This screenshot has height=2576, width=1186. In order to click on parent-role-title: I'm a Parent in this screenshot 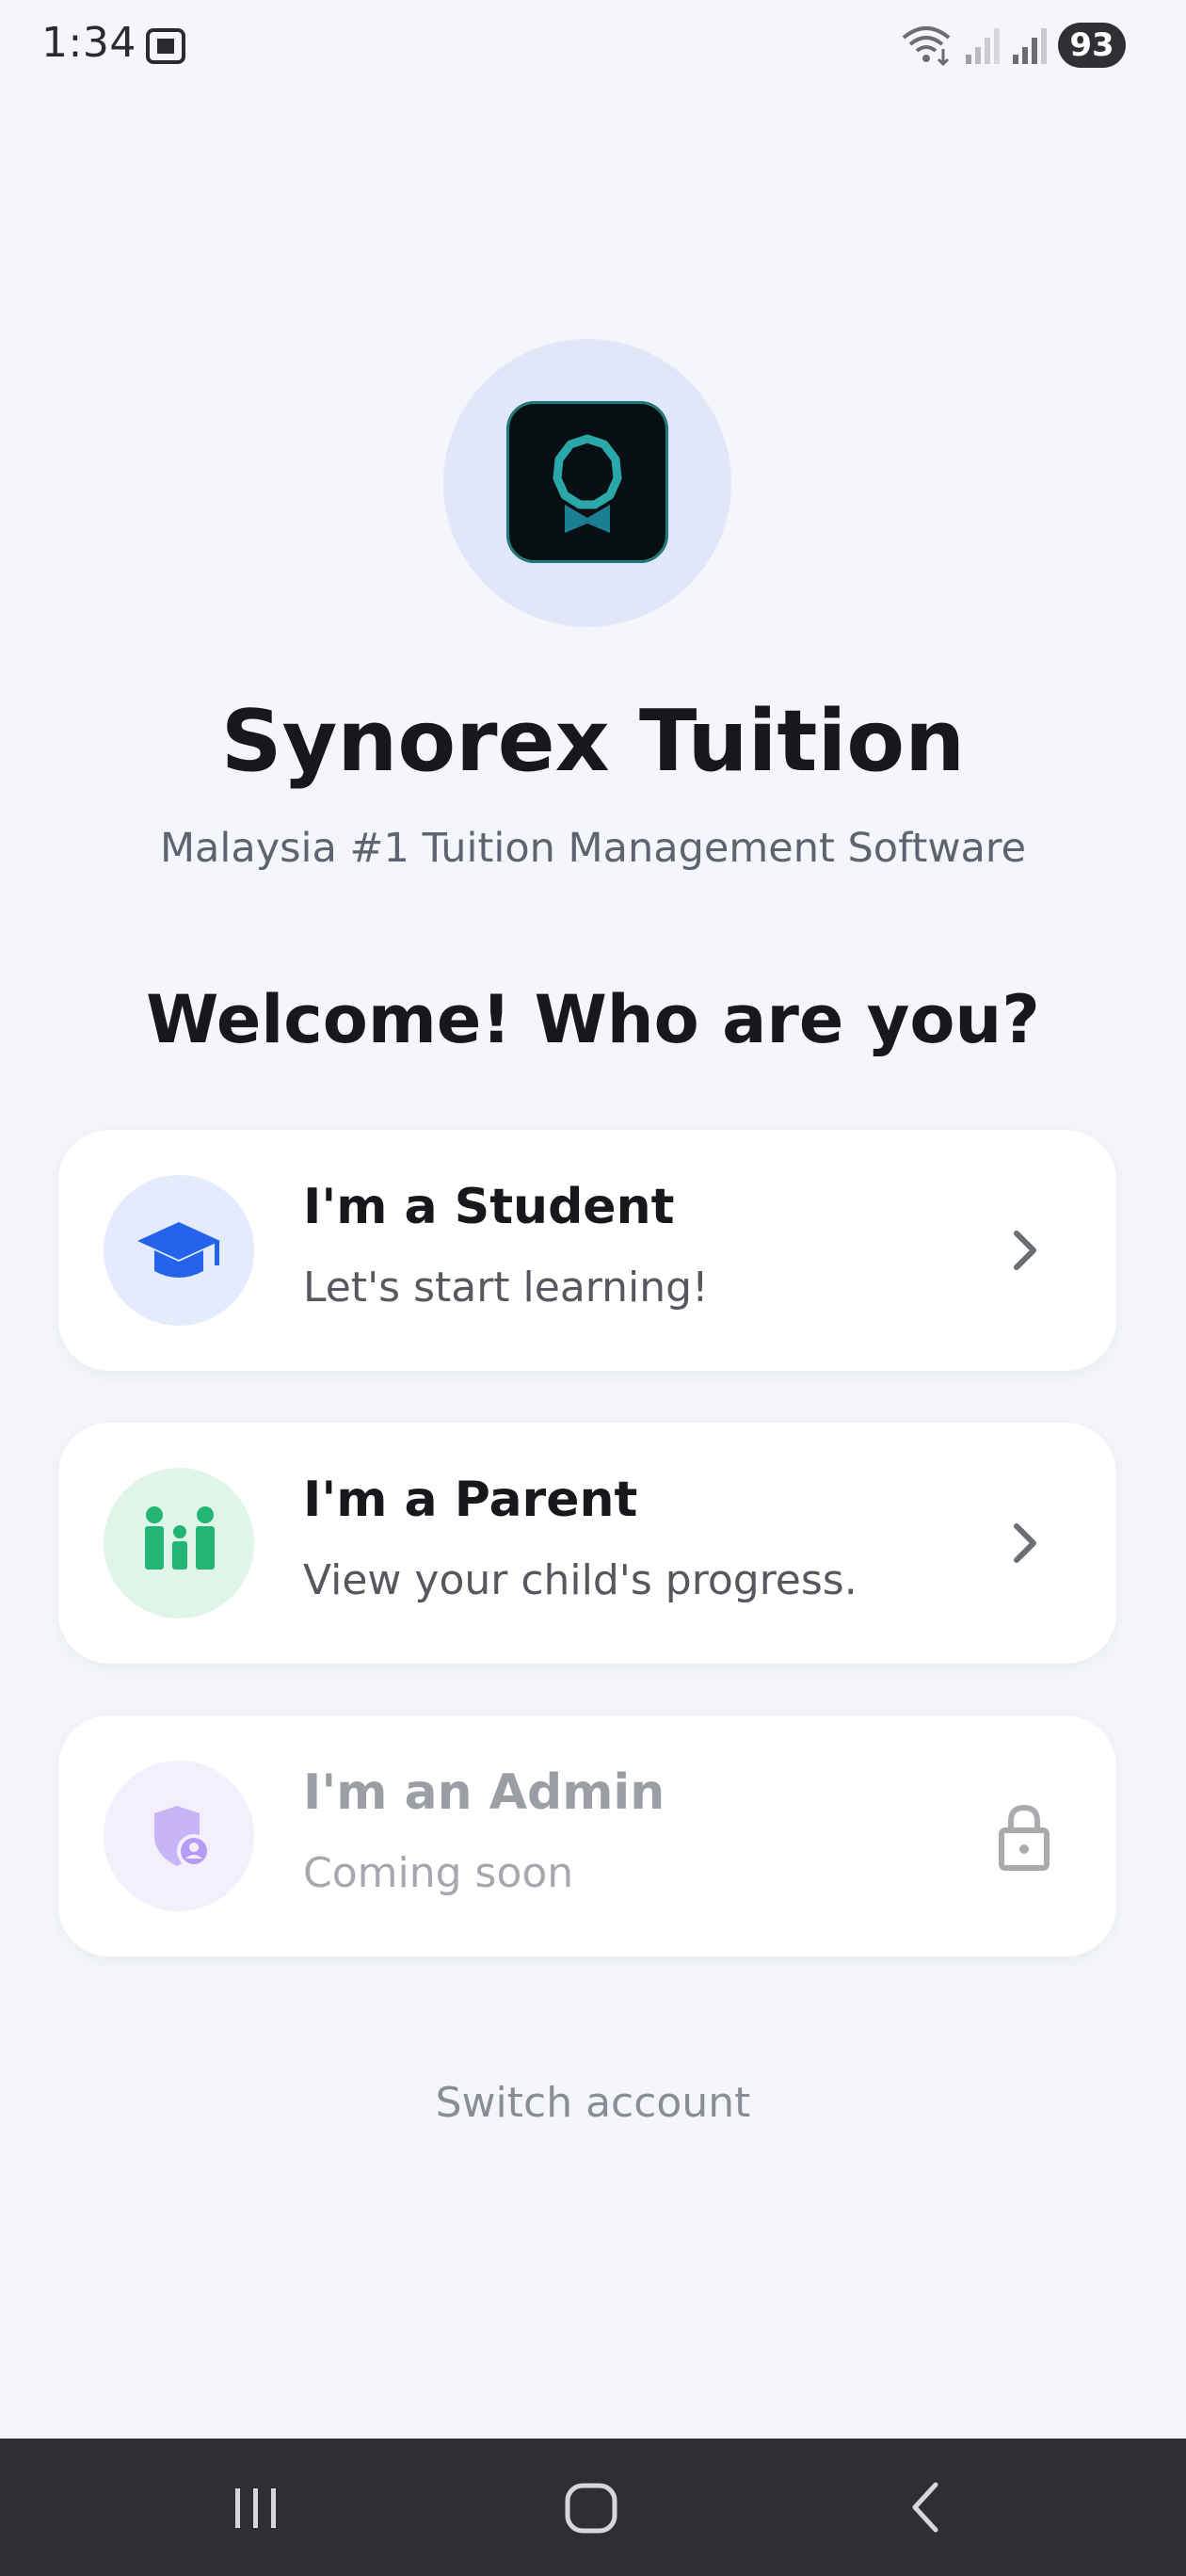, I will do `click(470, 1500)`.